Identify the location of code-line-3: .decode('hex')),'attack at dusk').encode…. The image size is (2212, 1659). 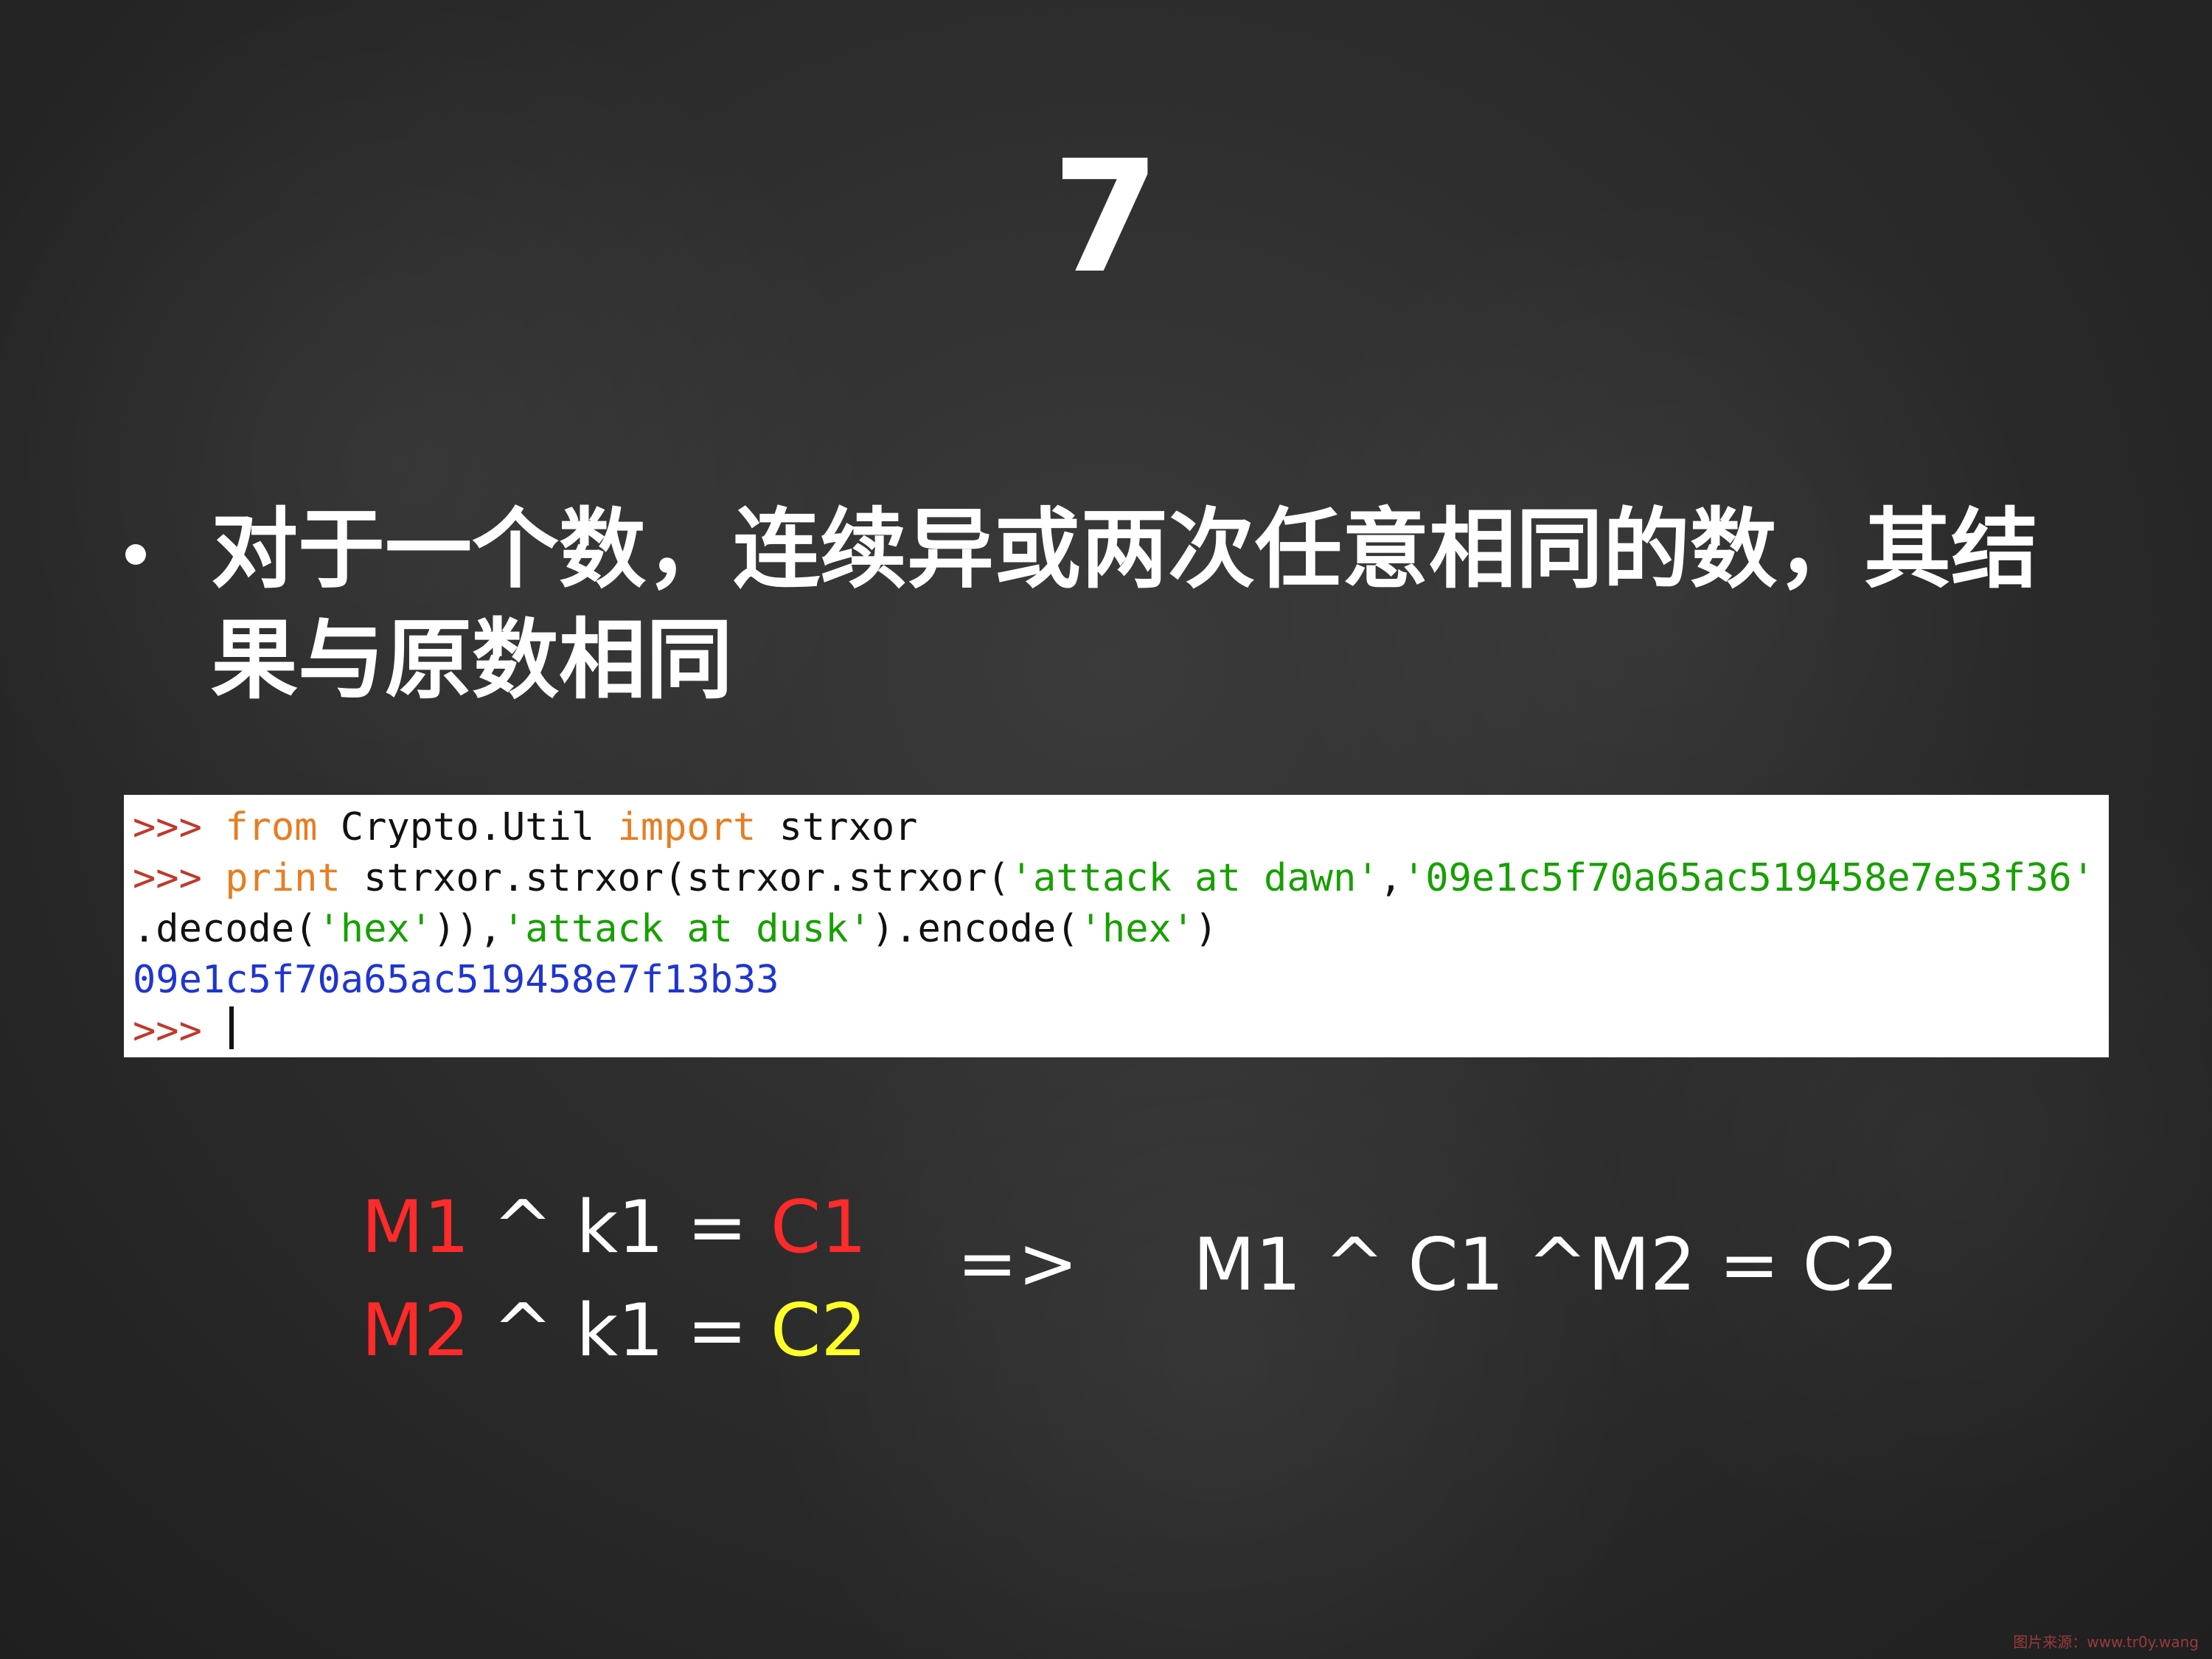
(1116, 929).